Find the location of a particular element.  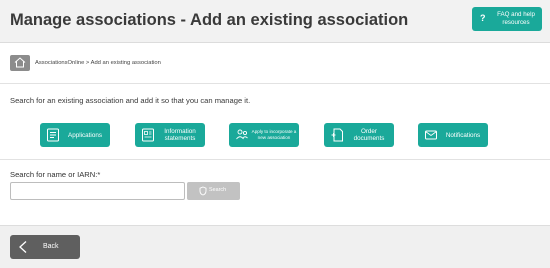

apply-to-incorporate-tile: Apply to incorporate a new association is located at coordinates (264, 135).